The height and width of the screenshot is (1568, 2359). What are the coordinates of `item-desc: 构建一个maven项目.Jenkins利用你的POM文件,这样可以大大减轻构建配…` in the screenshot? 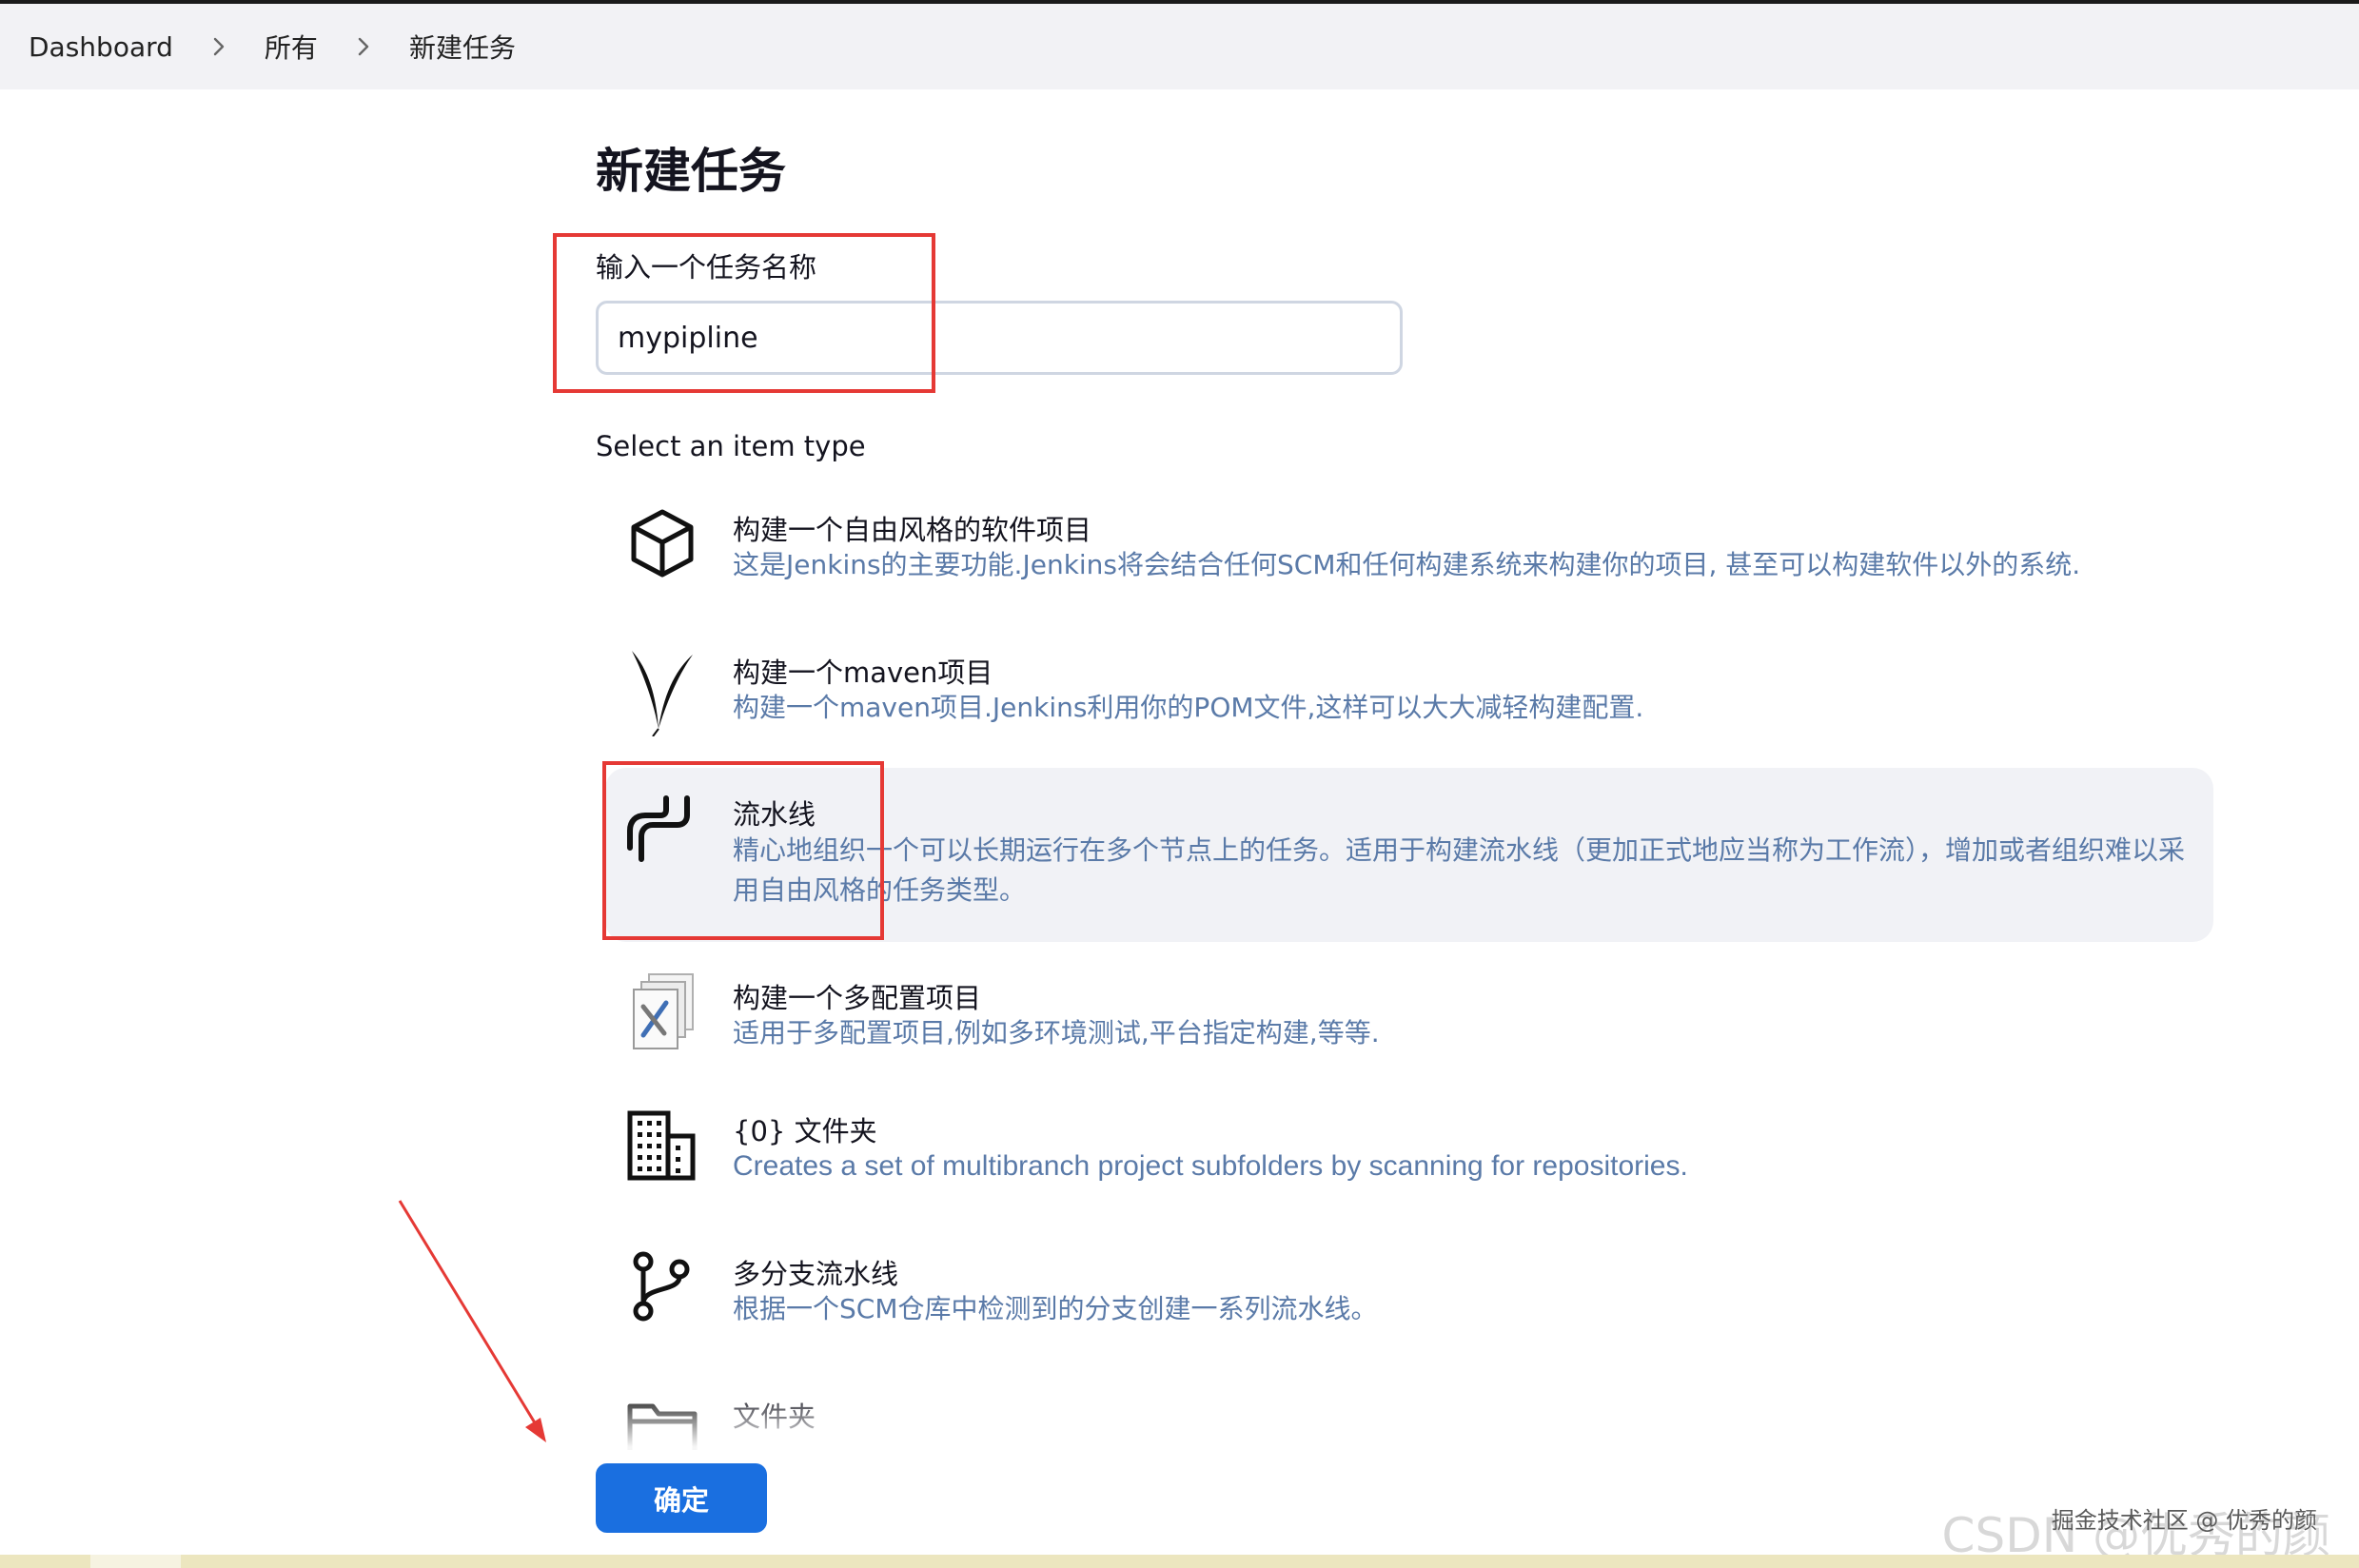 It's located at (1188, 707).